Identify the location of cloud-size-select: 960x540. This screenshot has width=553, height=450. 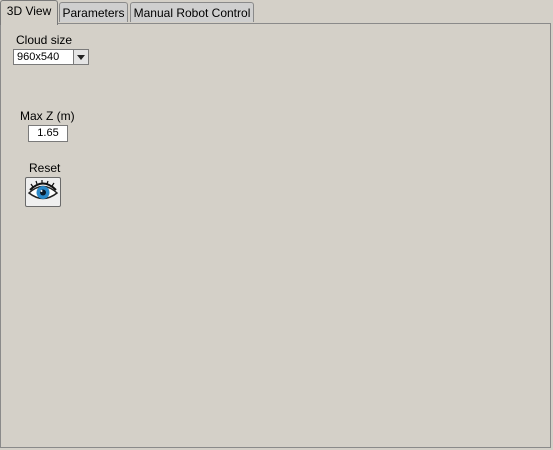
(51, 57).